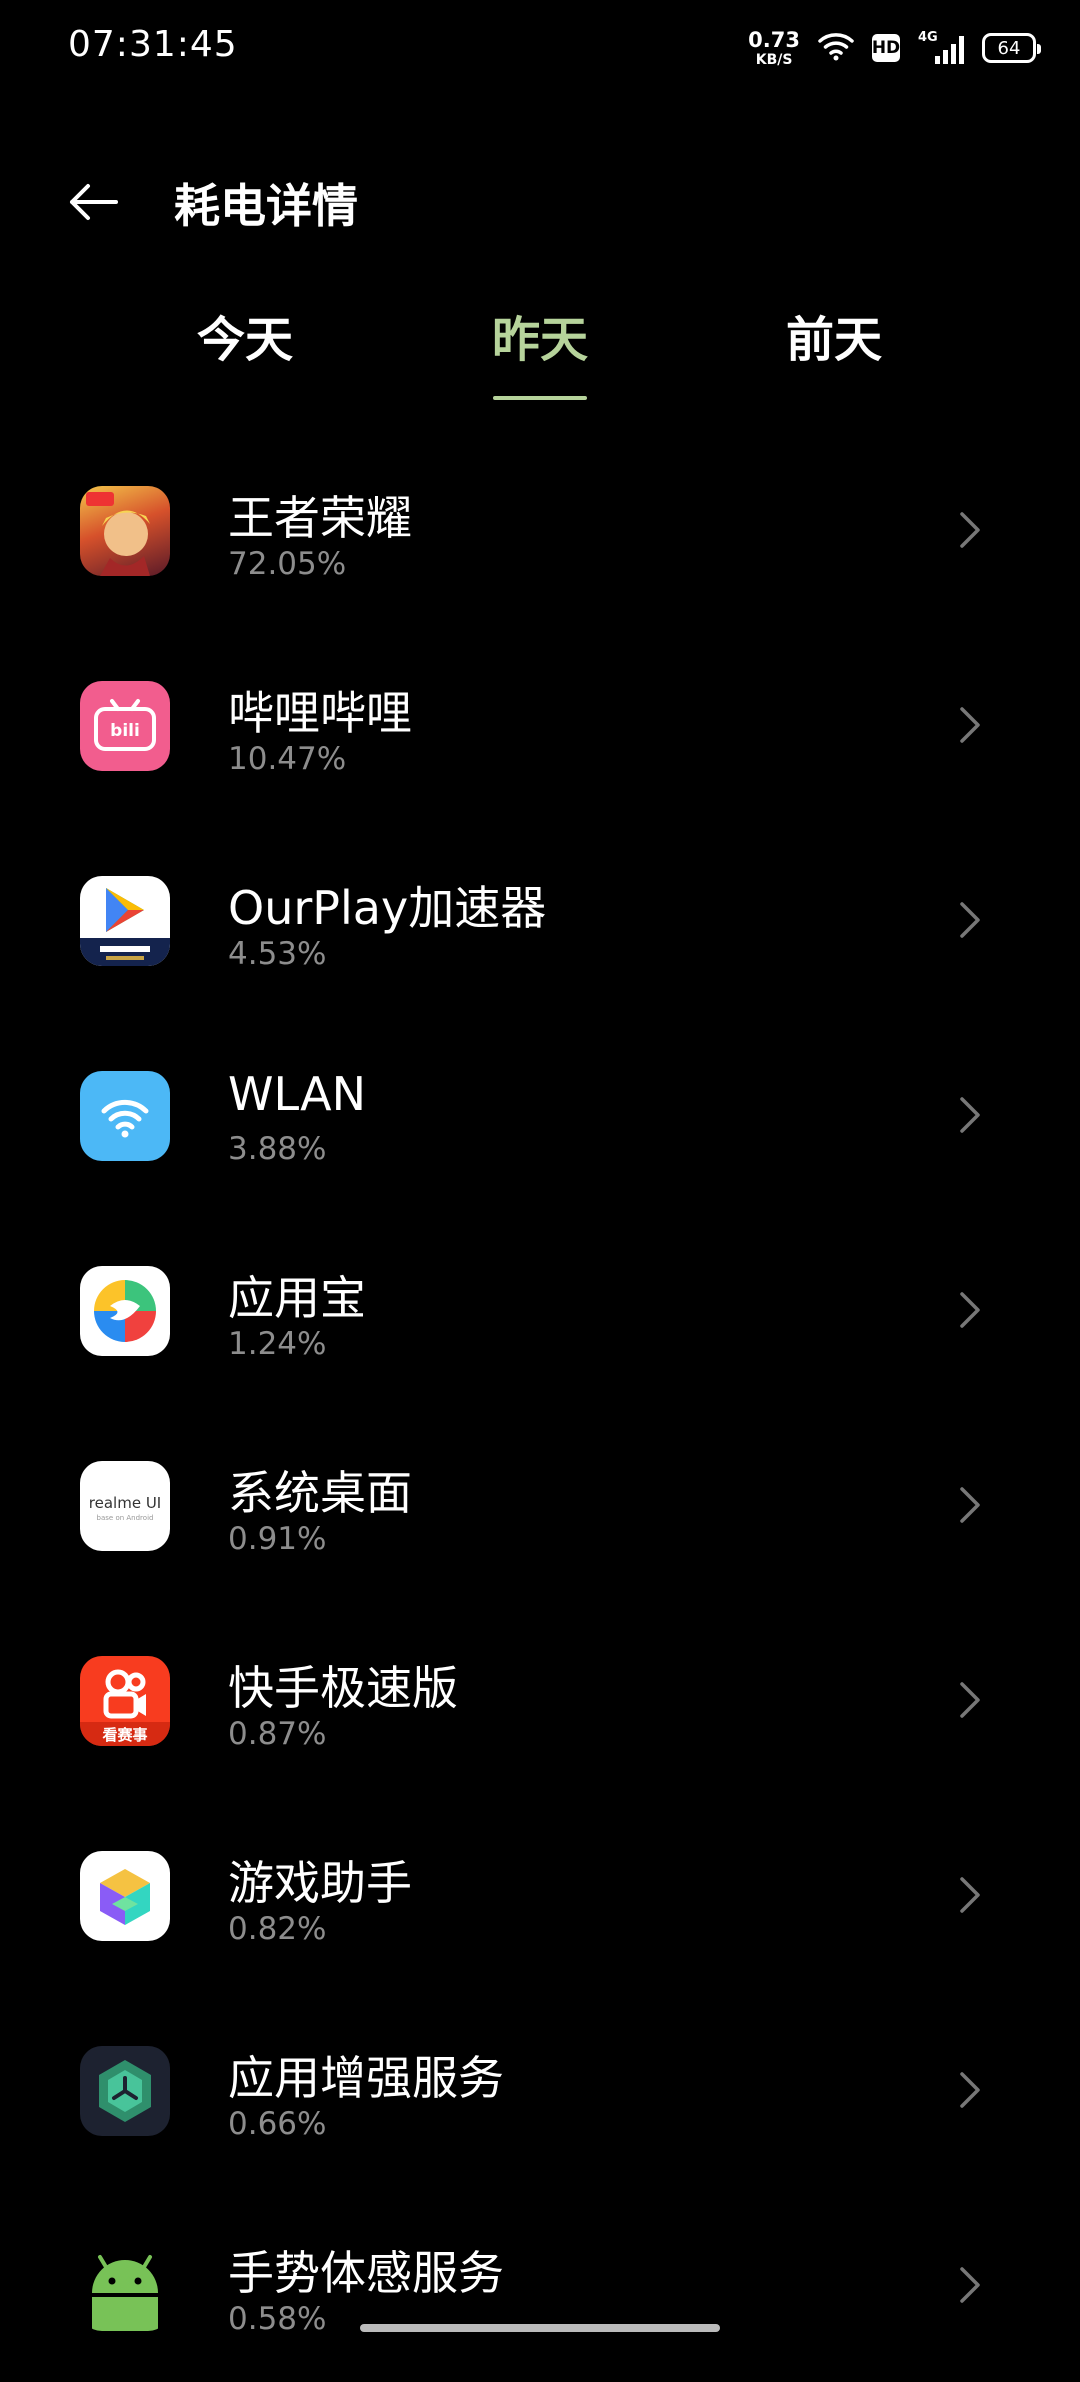  Describe the element at coordinates (540, 2089) in the screenshot. I see `list-item-app: 应用增强服务 0.66%` at that location.